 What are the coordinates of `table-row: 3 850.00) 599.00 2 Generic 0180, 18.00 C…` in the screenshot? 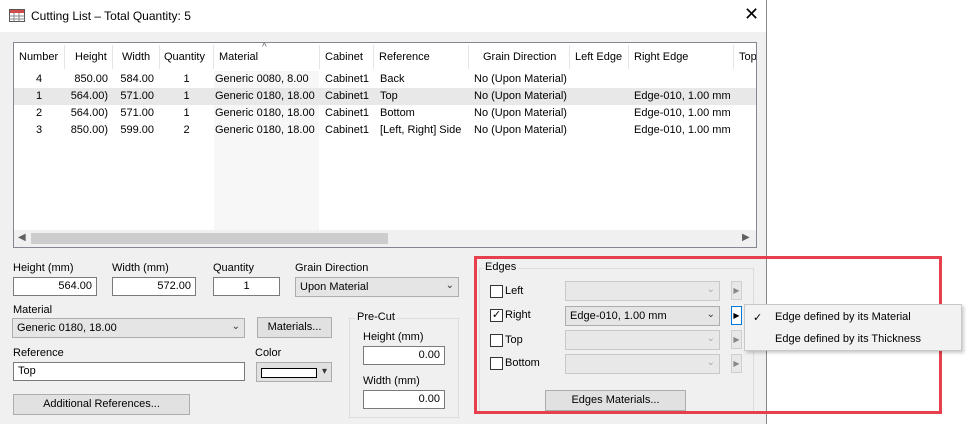 It's located at (385, 130).